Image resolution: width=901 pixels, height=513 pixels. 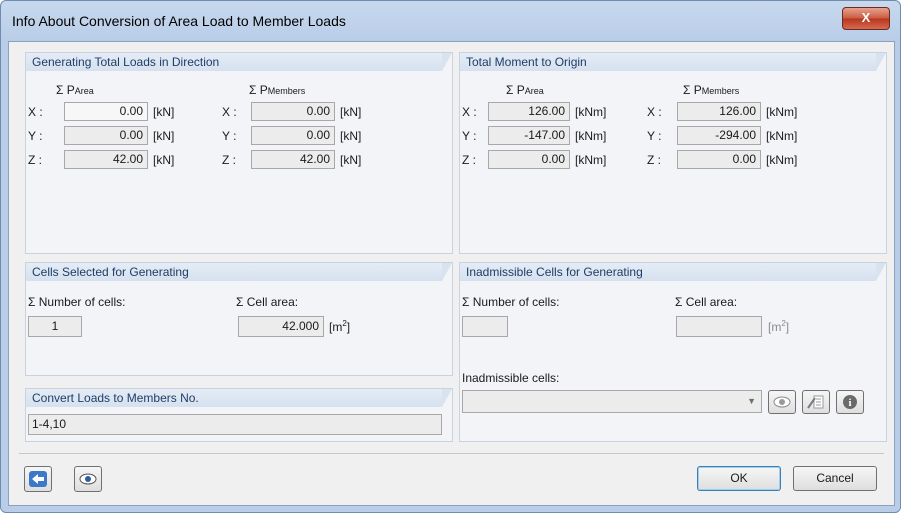 I want to click on arrow-left-icon, so click(x=38, y=479).